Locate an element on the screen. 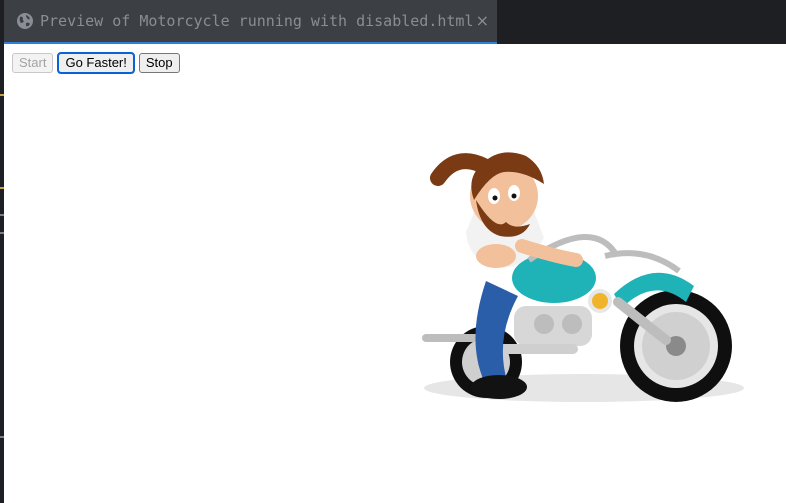 This screenshot has height=503, width=786. close-icon: × is located at coordinates (482, 21).